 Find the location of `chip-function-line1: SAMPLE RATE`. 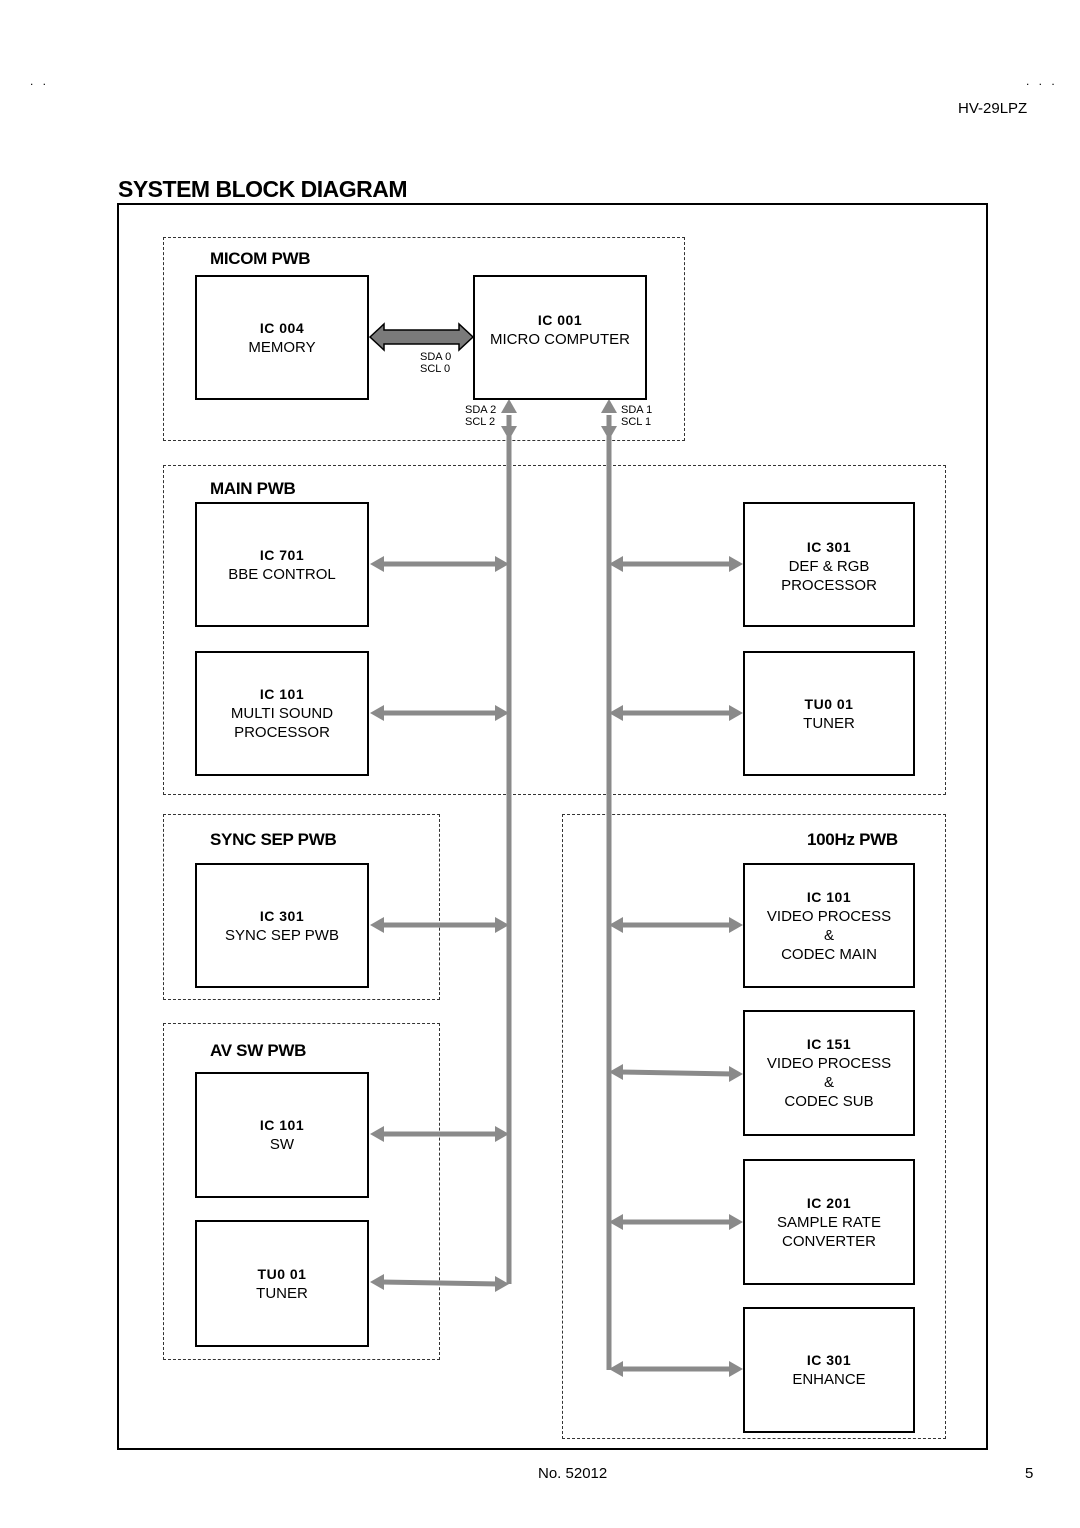

chip-function-line1: SAMPLE RATE is located at coordinates (829, 1222).